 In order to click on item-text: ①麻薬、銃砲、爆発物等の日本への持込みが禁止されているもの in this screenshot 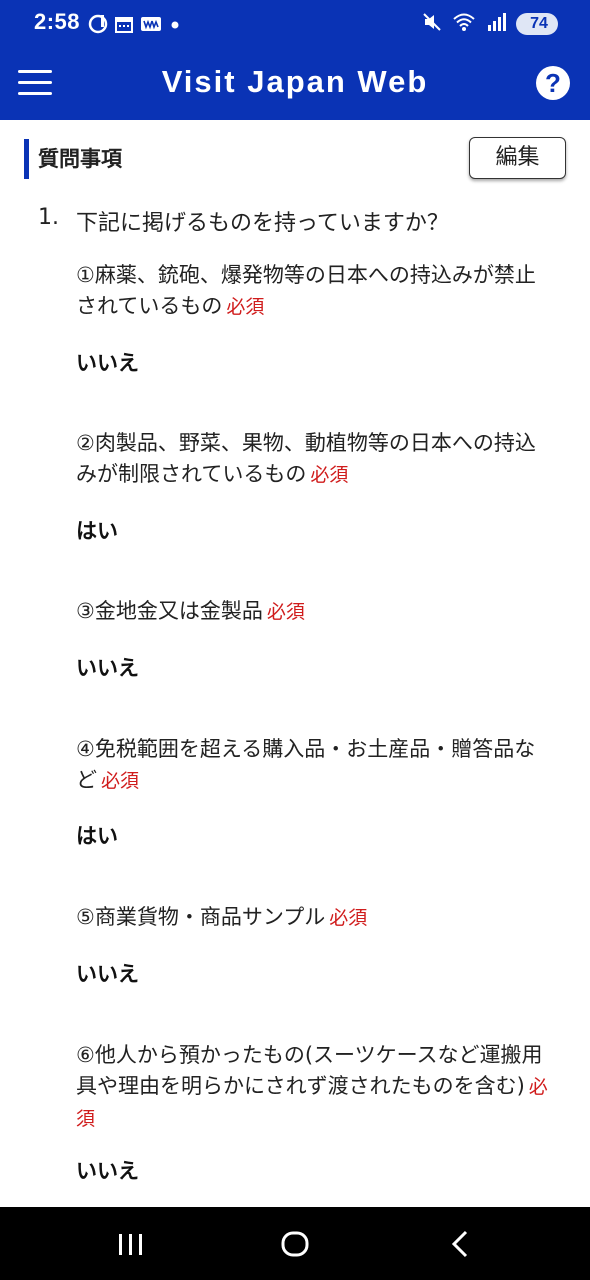, I will do `click(306, 290)`.